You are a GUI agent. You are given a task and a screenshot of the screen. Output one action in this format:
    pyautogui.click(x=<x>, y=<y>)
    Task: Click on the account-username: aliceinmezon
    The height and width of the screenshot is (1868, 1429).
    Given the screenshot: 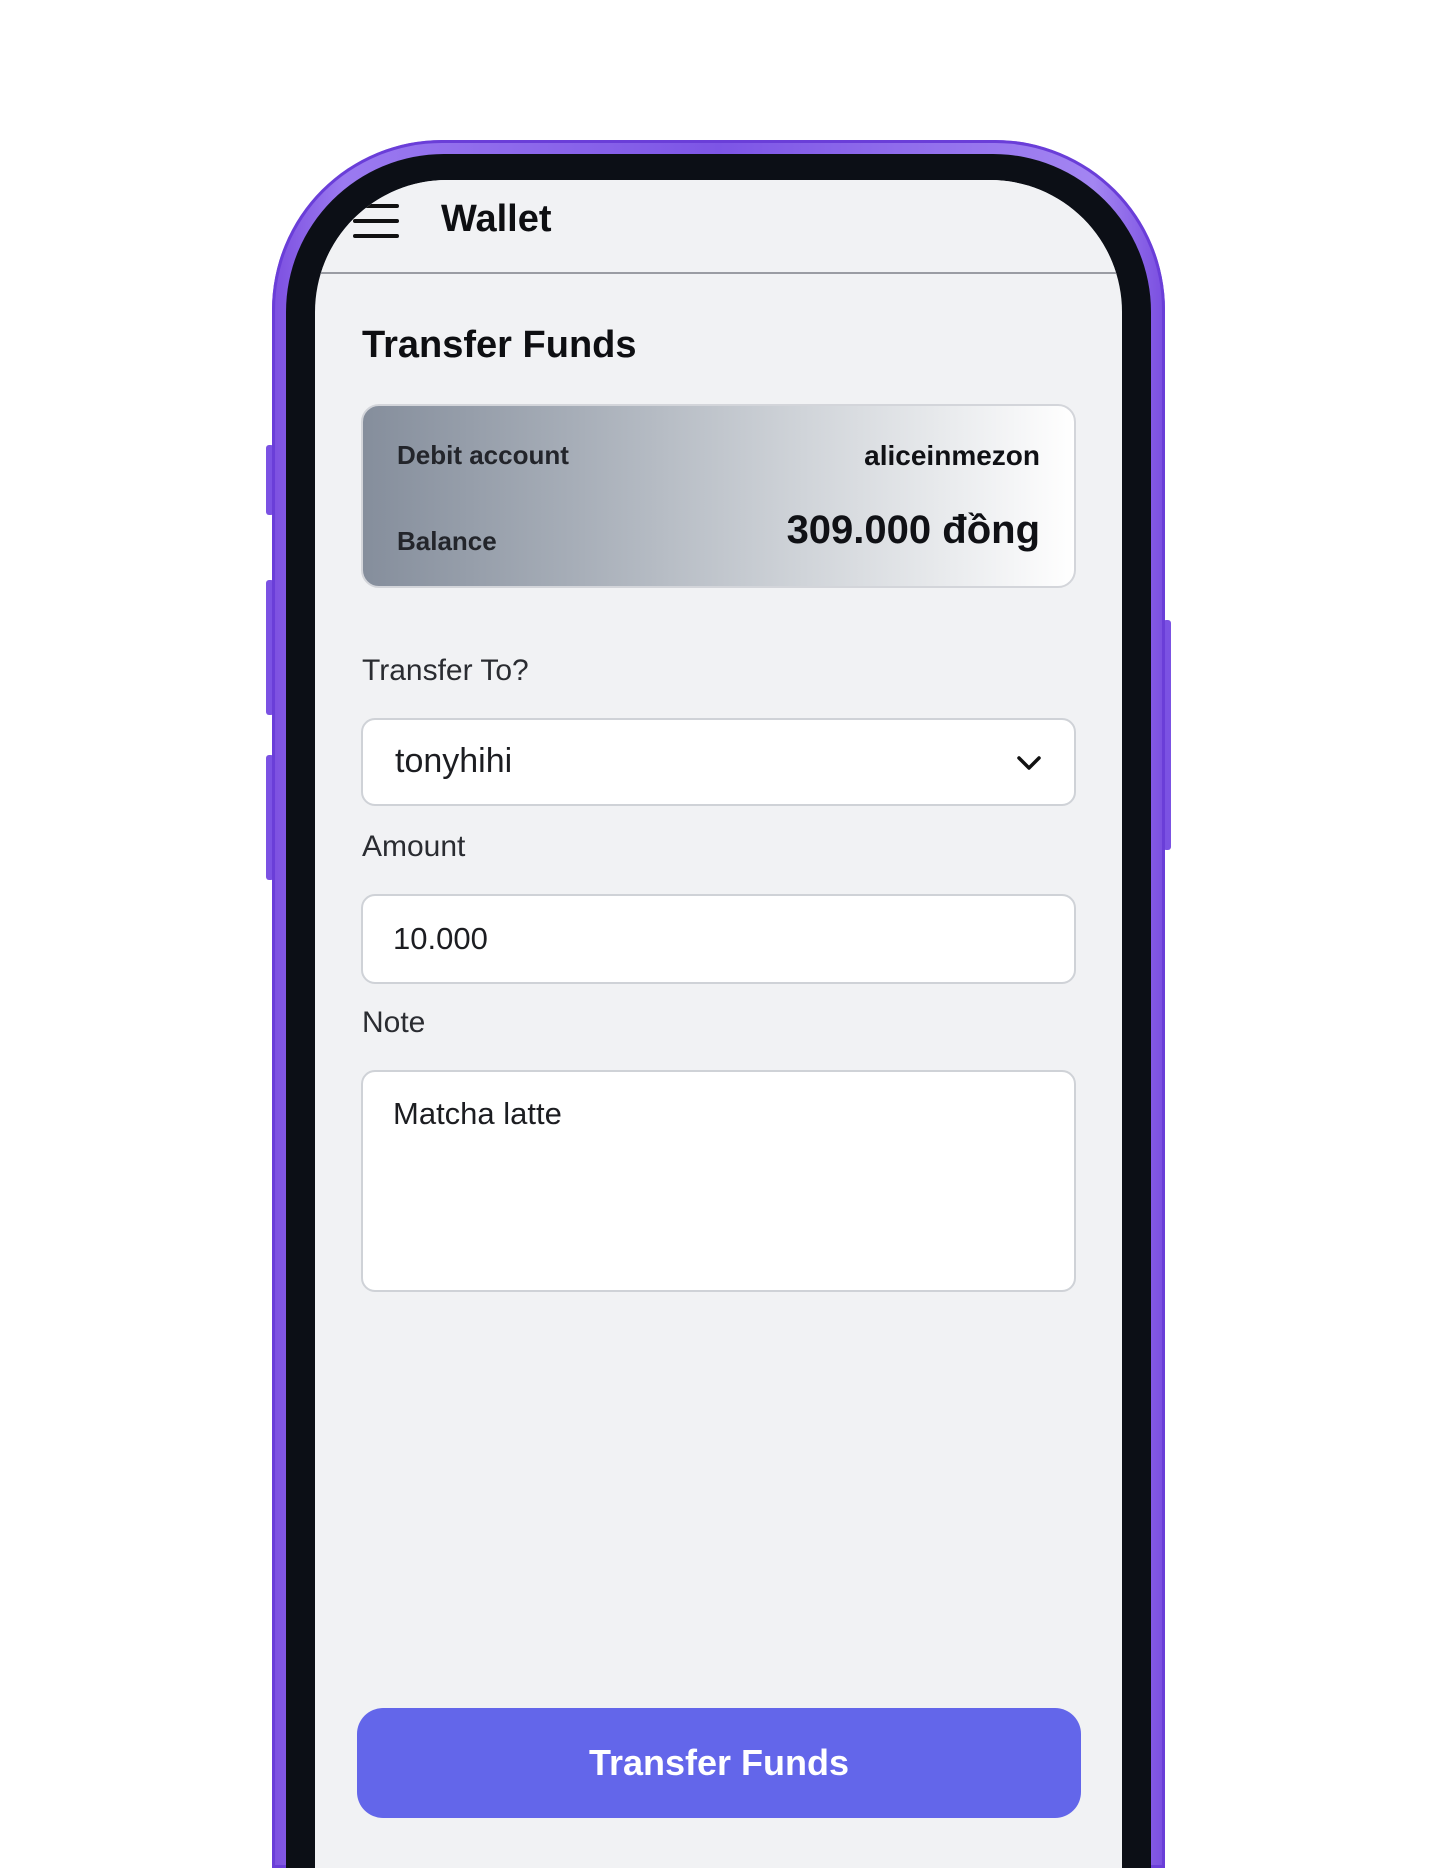 What is the action you would take?
    pyautogui.click(x=952, y=455)
    